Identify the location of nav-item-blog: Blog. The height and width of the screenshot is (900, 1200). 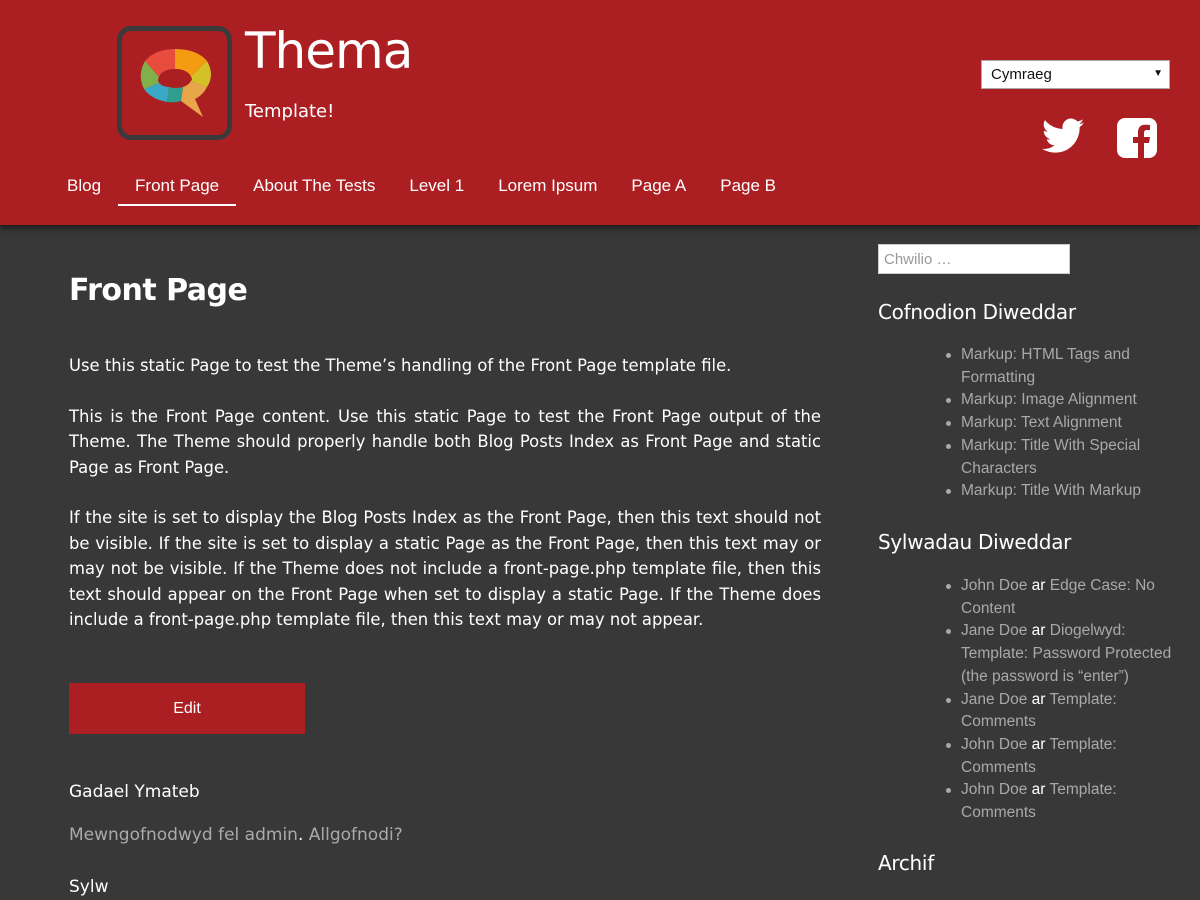
(84, 190).